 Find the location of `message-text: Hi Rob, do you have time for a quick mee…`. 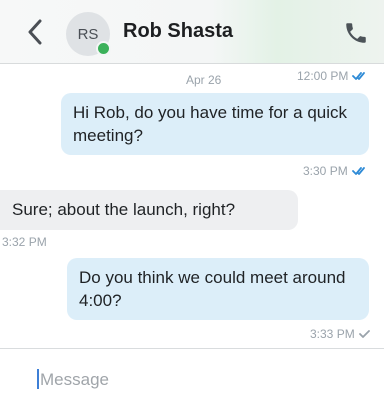

message-text: Hi Rob, do you have time for a quick mee… is located at coordinates (210, 124).